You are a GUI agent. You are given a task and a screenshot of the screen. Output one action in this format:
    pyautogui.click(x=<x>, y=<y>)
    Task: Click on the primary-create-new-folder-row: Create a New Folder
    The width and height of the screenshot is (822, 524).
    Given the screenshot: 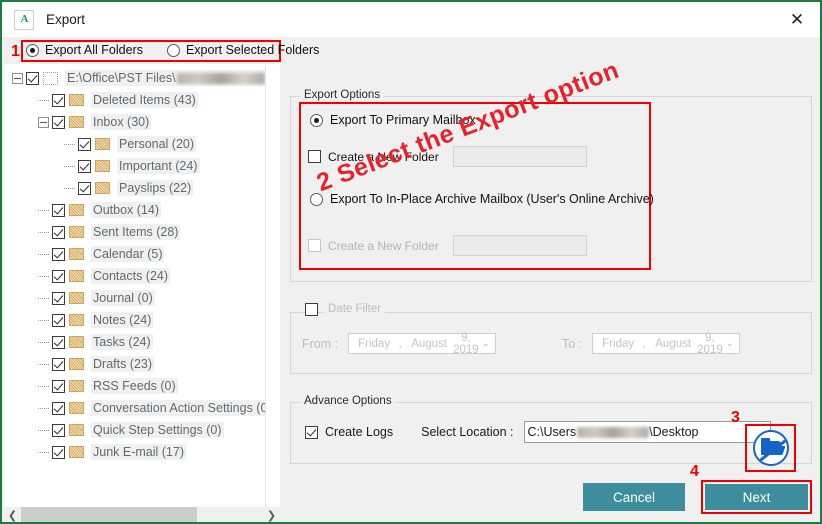 What is the action you would take?
    pyautogui.click(x=447, y=156)
    